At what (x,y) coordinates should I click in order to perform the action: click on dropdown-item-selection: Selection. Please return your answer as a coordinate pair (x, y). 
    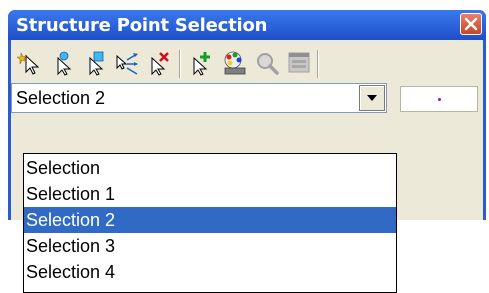
    Looking at the image, I should click on (210, 168).